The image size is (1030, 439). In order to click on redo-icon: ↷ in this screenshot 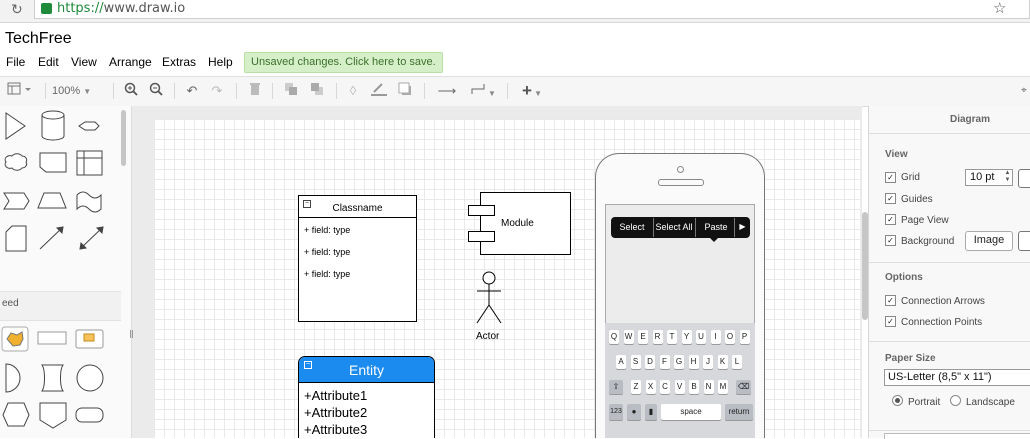, I will do `click(217, 91)`.